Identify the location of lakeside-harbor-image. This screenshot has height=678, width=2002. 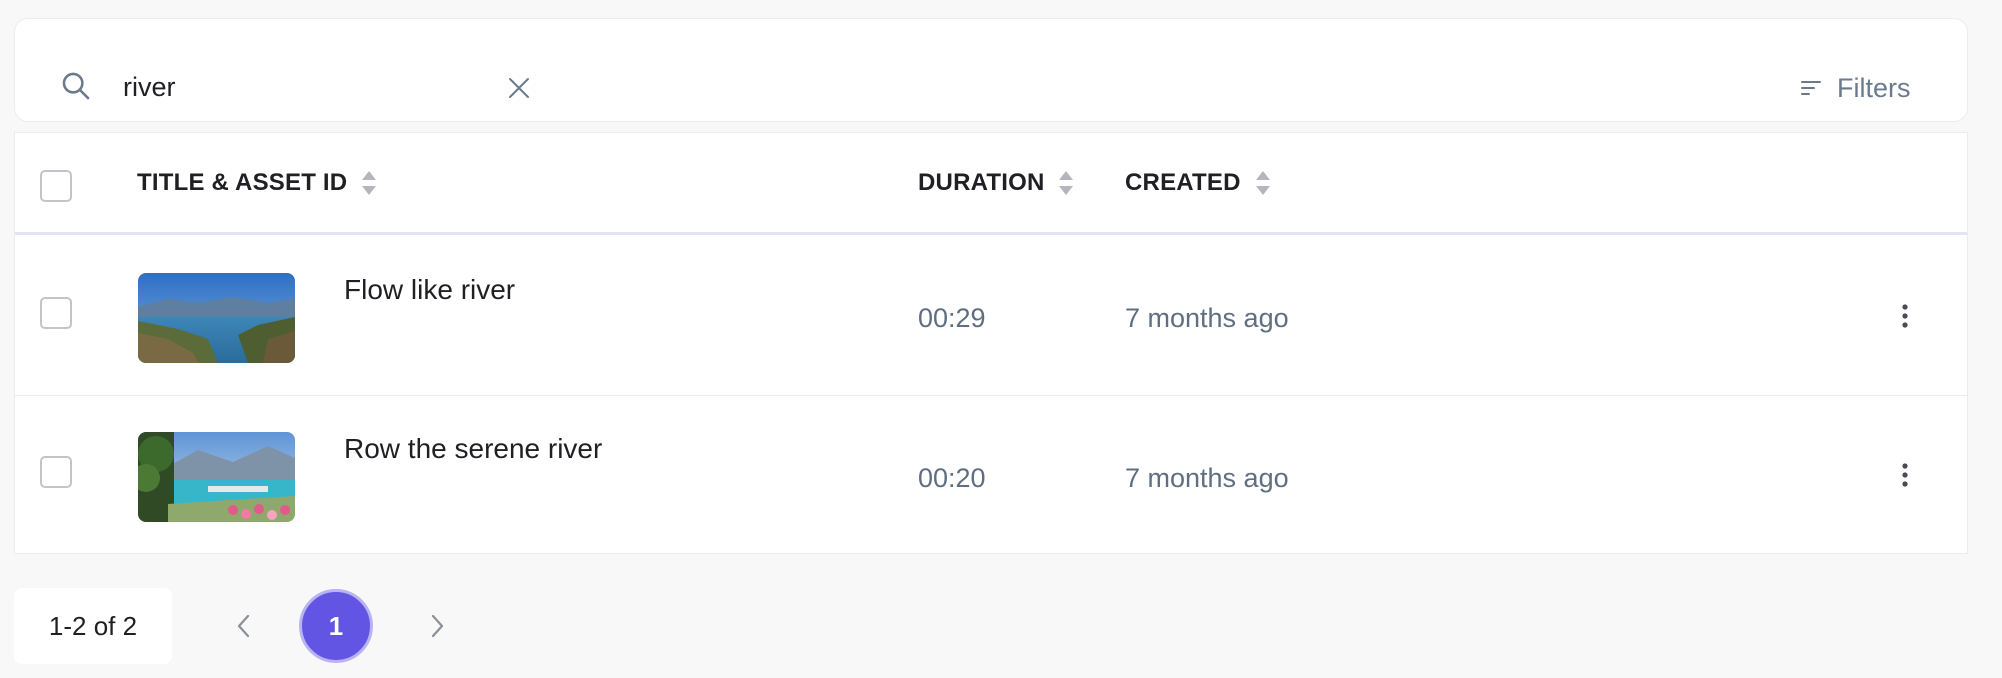
(216, 477).